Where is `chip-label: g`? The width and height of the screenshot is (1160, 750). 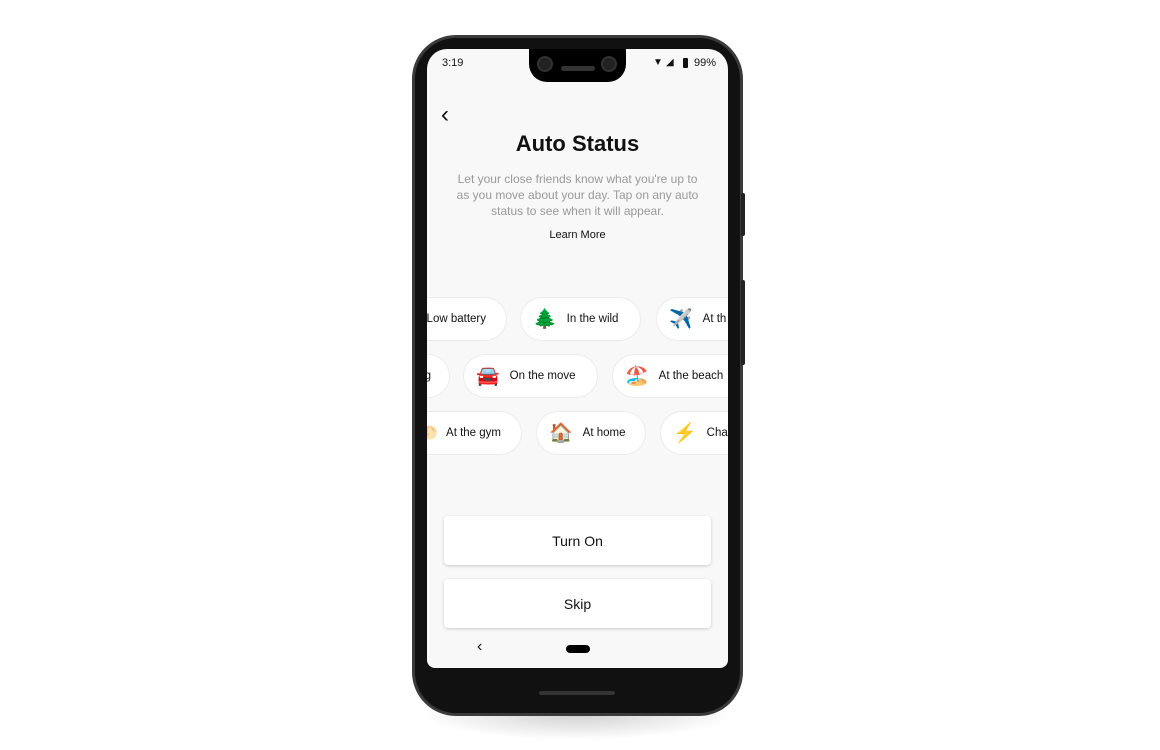 chip-label: g is located at coordinates (429, 376).